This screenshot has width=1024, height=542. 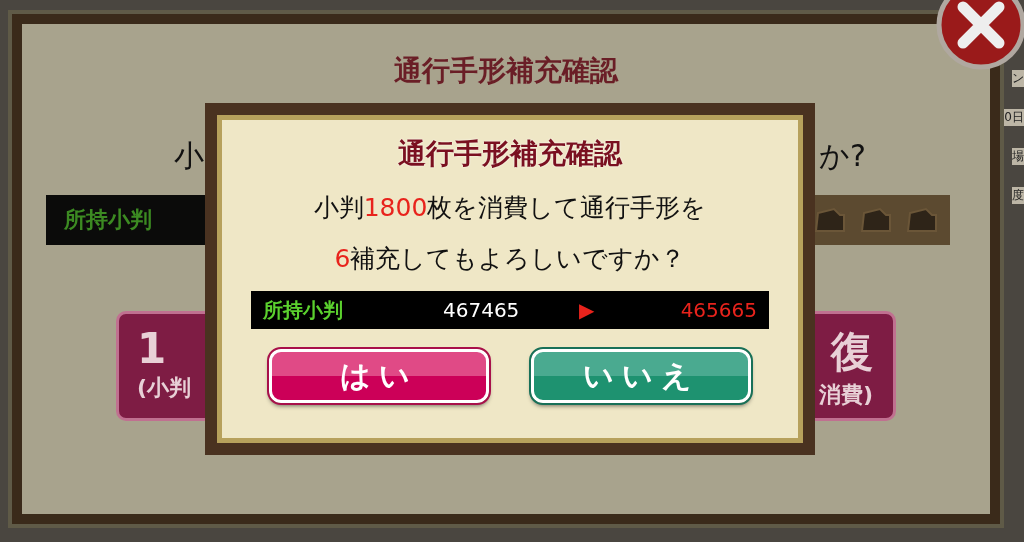 I want to click on arrow-text: ▶, so click(x=587, y=310).